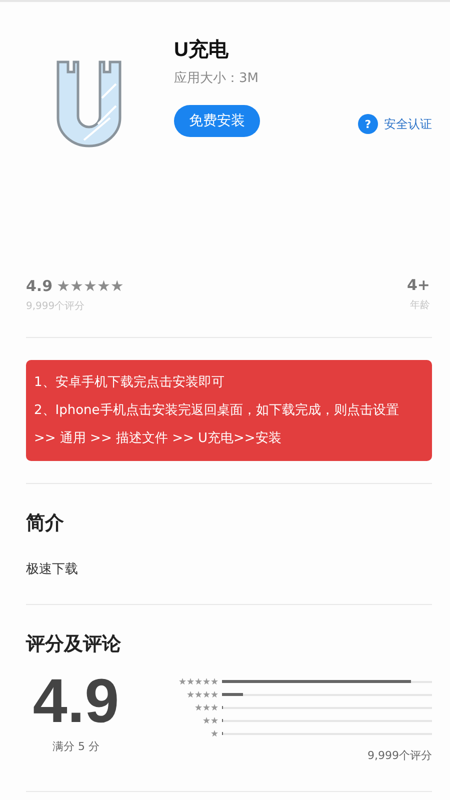  I want to click on intro-text: 极速下载, so click(52, 569).